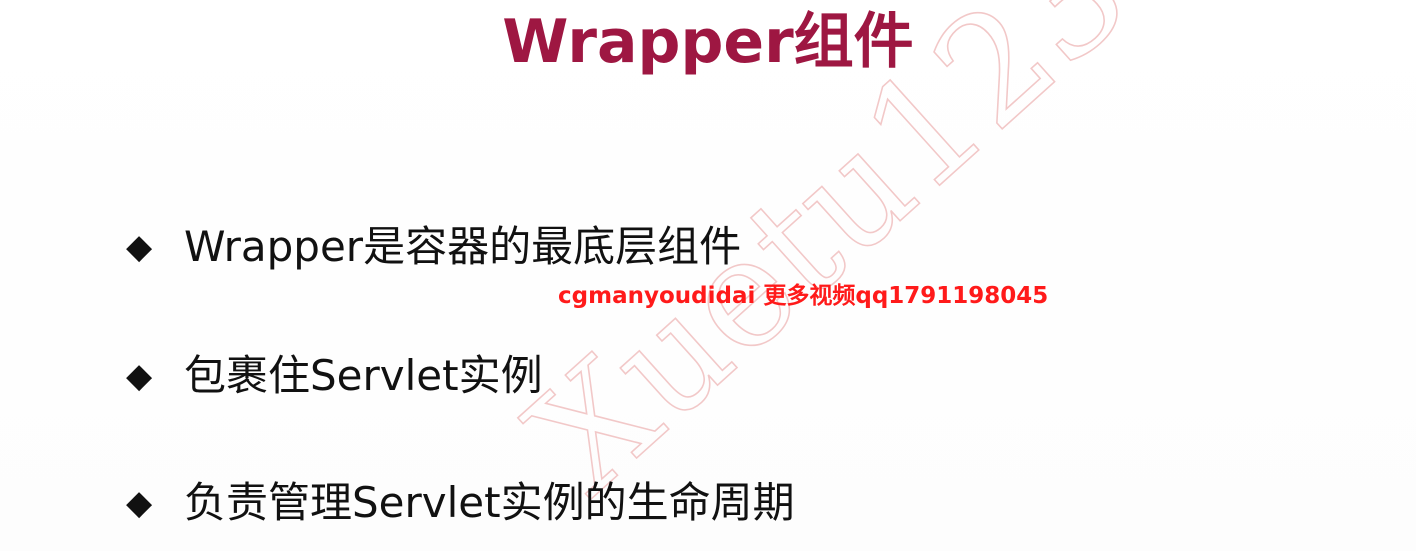 This screenshot has height=551, width=1416. Describe the element at coordinates (489, 502) in the screenshot. I see `bullet-text: 负责管理Servlet实例的生命周期` at that location.